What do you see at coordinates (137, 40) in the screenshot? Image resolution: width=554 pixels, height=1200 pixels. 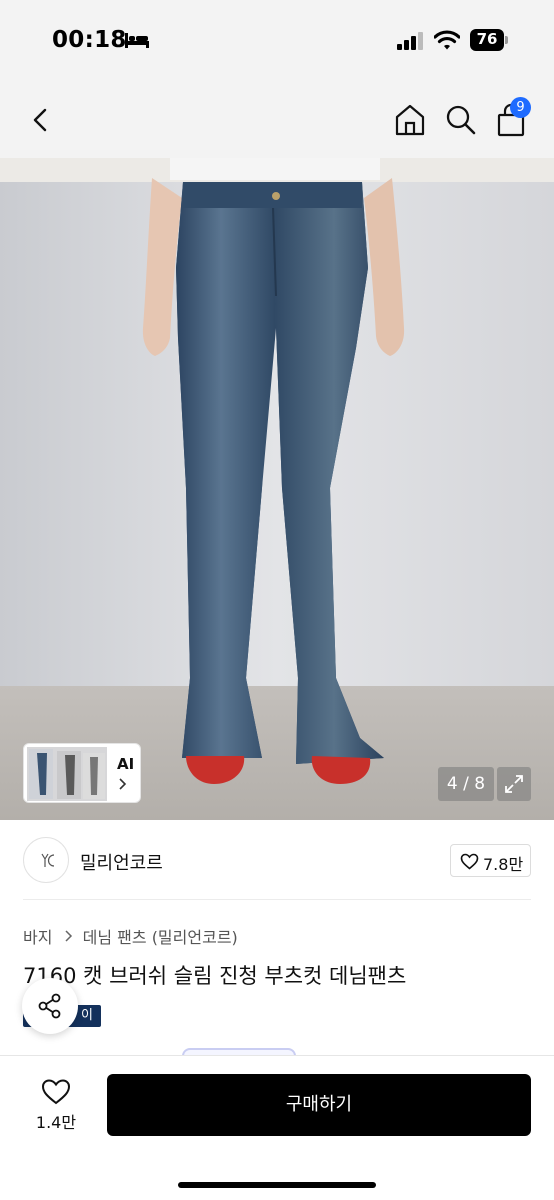 I see `bed-icon` at bounding box center [137, 40].